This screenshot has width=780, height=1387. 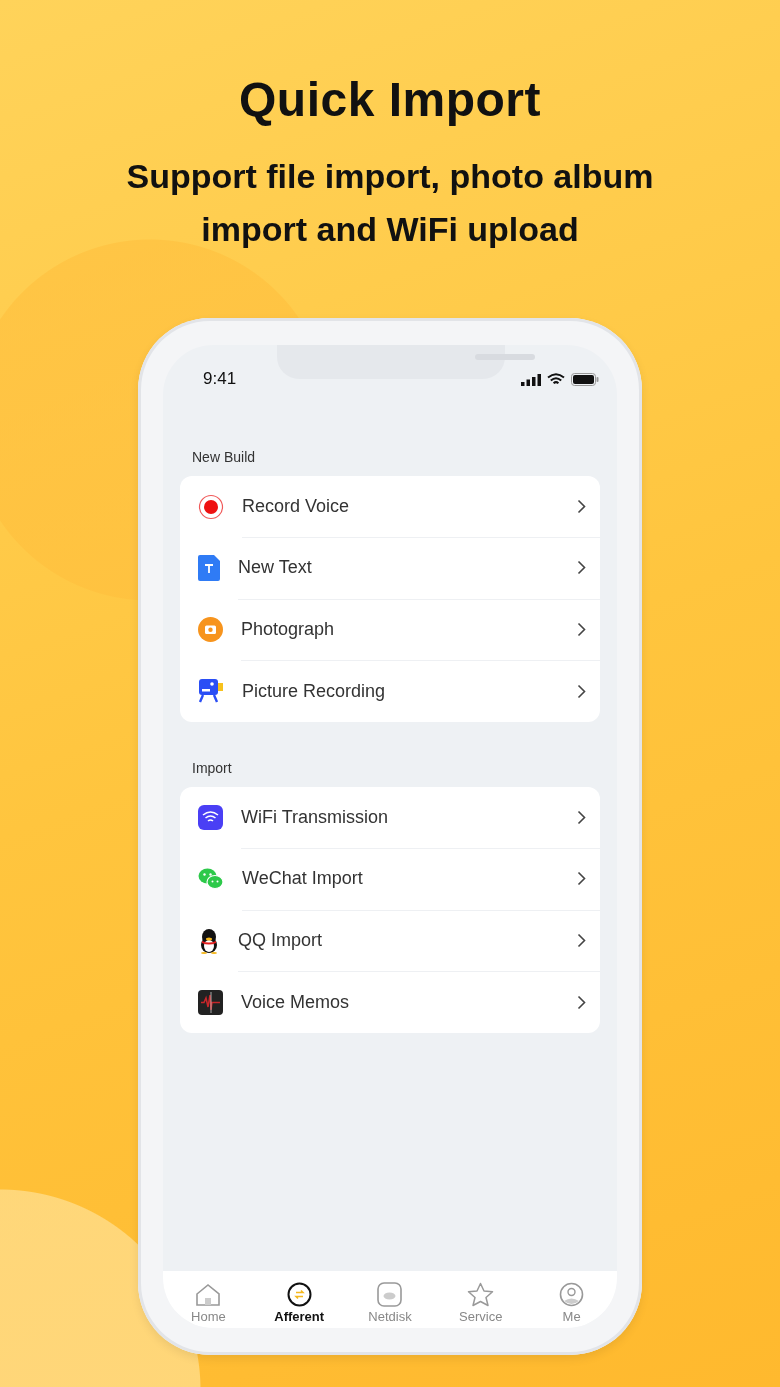 I want to click on tab-label: Service, so click(x=481, y=1316).